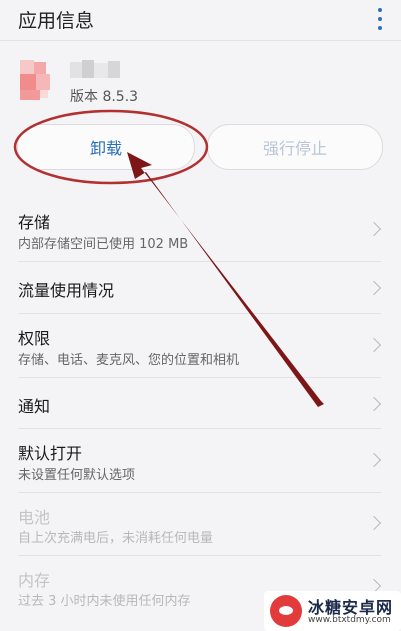 This screenshot has width=401, height=631. Describe the element at coordinates (106, 147) in the screenshot. I see `uninstall-button: 卸载` at that location.